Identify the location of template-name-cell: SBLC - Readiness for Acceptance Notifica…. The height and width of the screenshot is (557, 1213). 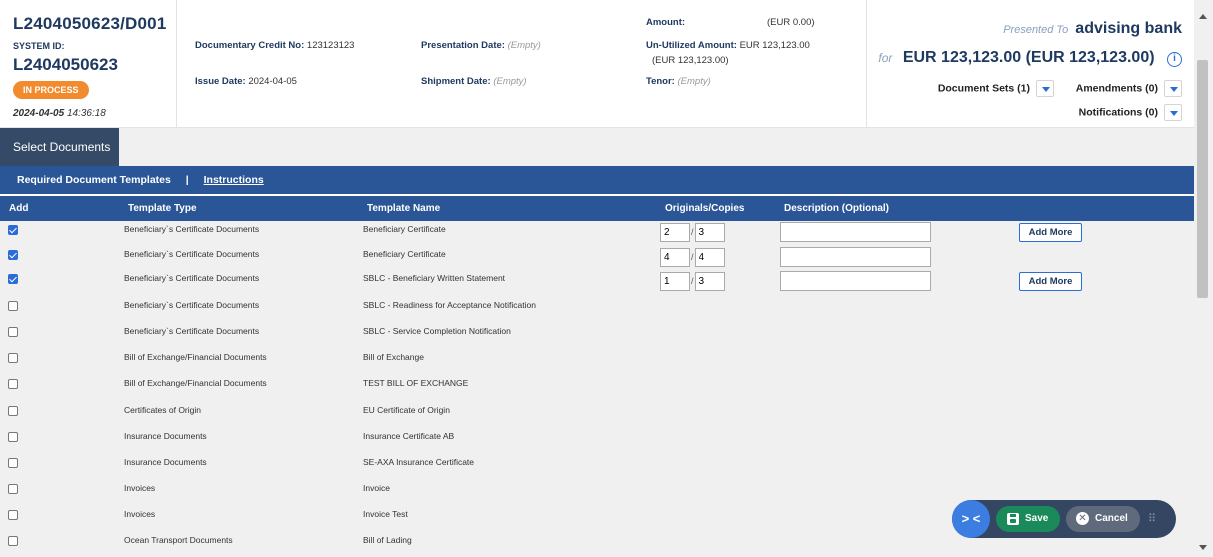
(449, 305).